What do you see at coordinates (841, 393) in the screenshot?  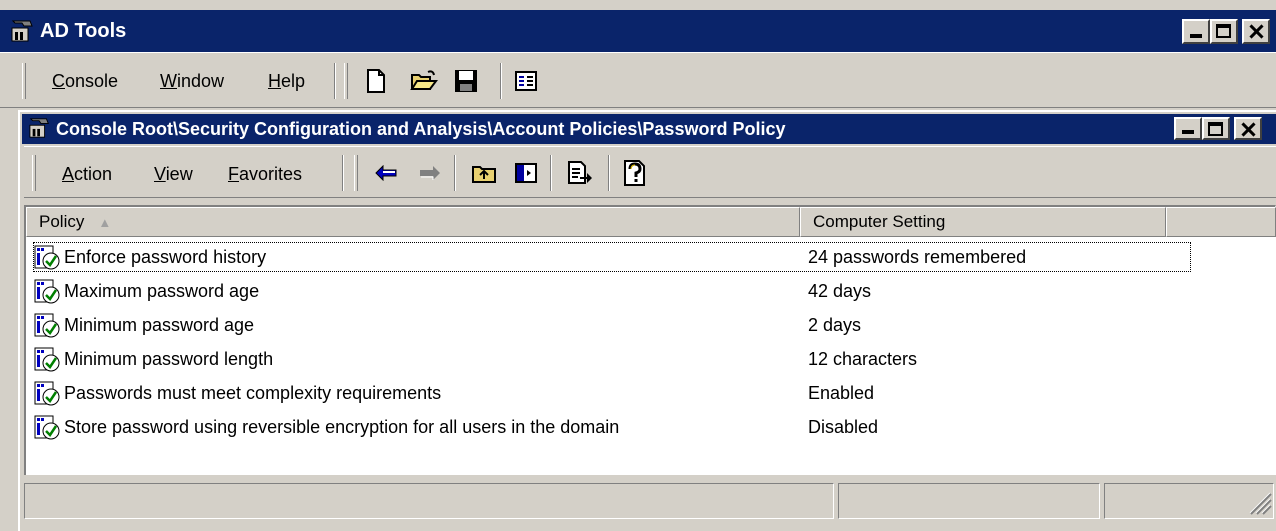 I see `computer-setting-value: Enabled` at bounding box center [841, 393].